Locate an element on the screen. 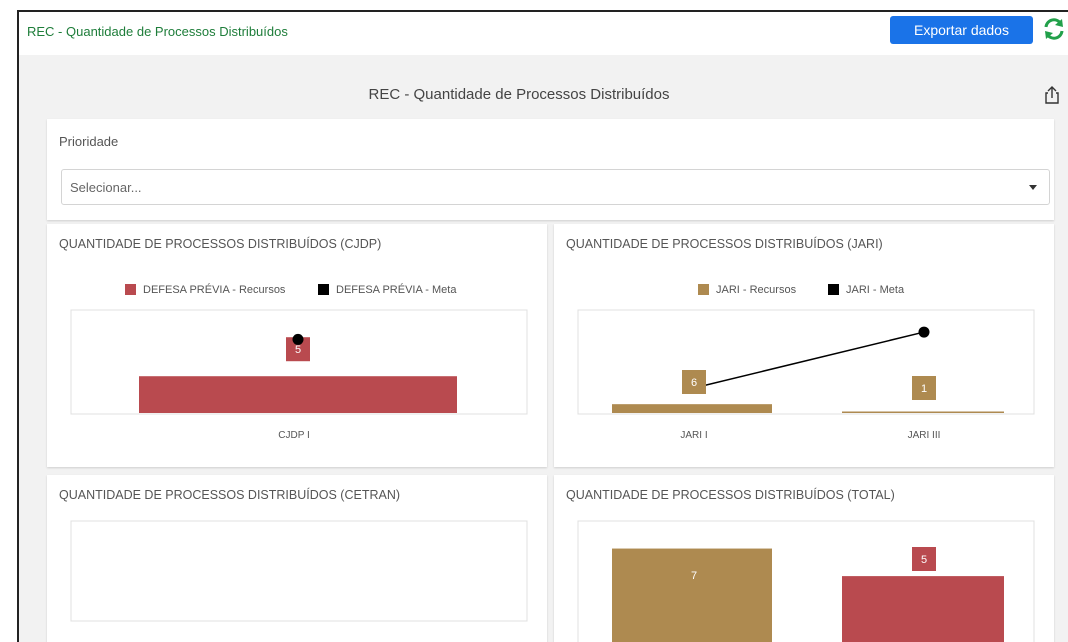  refresh-icon is located at coordinates (1054, 29).